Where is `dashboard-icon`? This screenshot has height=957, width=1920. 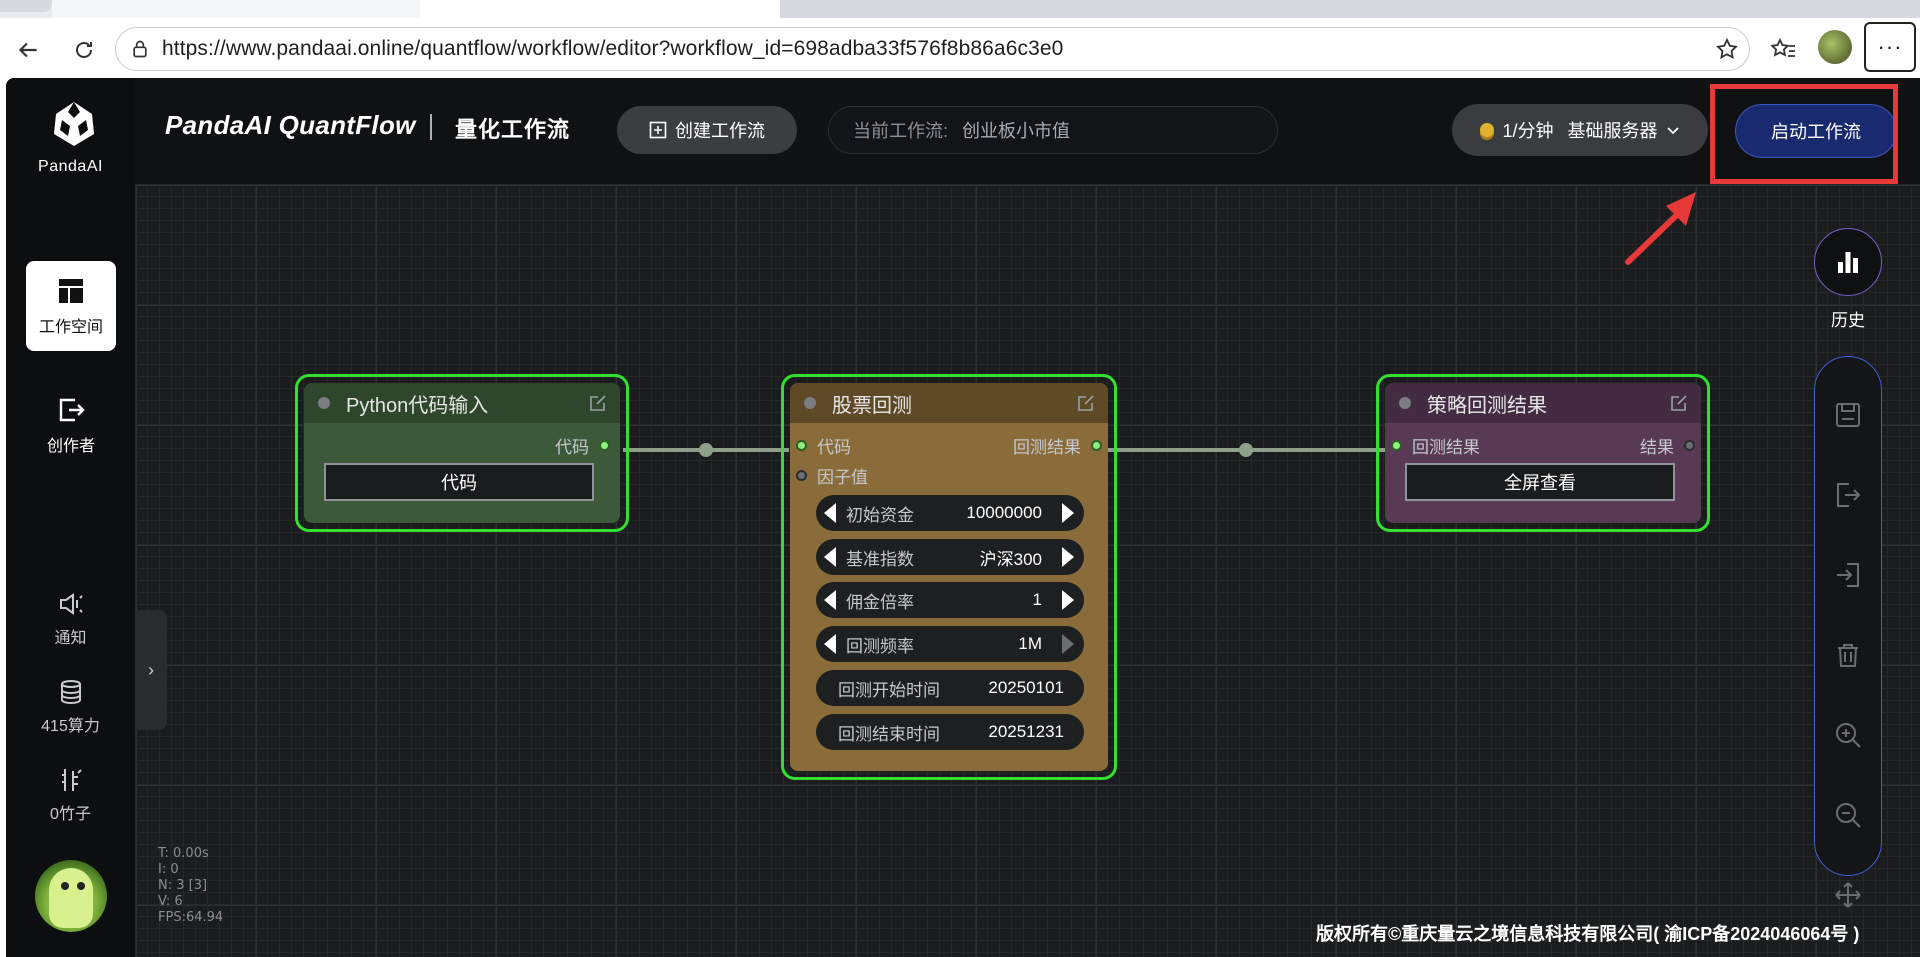
dashboard-icon is located at coordinates (71, 291).